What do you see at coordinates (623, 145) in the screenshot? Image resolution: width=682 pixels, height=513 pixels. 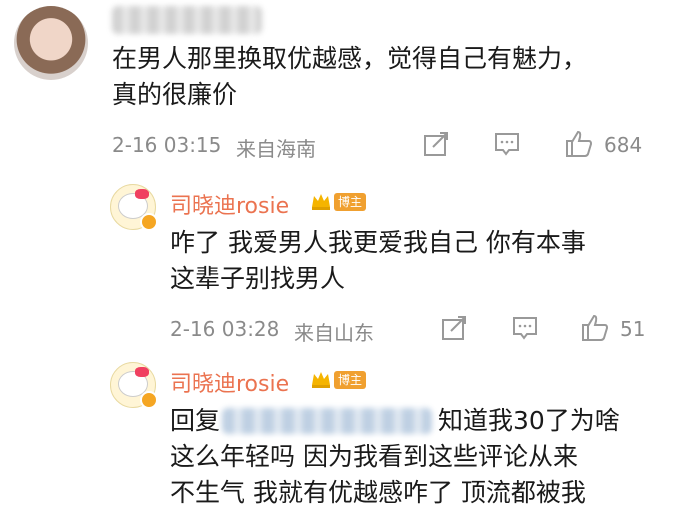 I see `like-count: 684` at bounding box center [623, 145].